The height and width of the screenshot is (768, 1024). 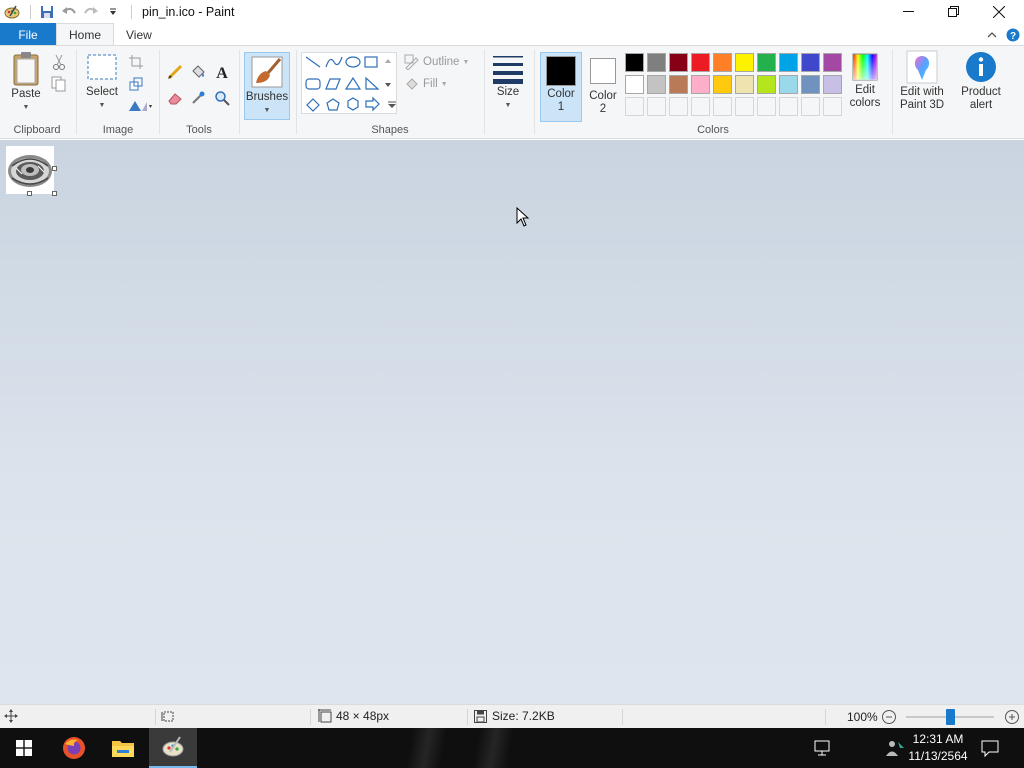 I want to click on expand-ribbon-icon, so click(x=992, y=35).